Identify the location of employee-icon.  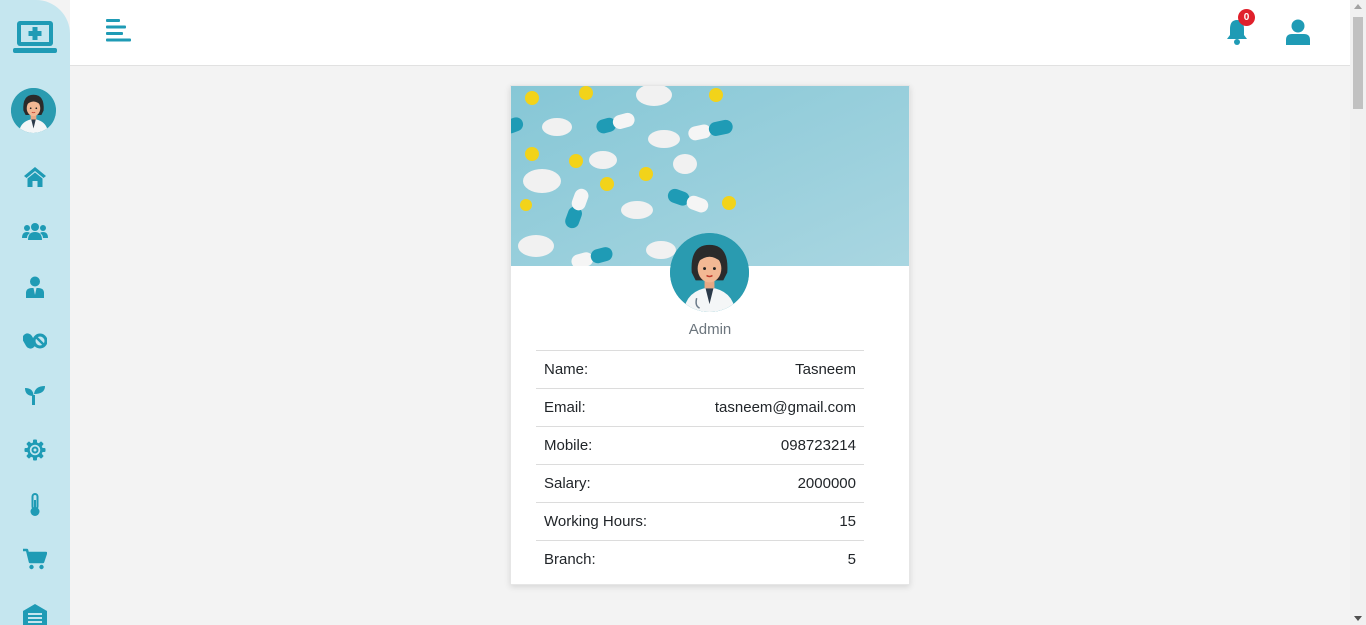
(35, 287).